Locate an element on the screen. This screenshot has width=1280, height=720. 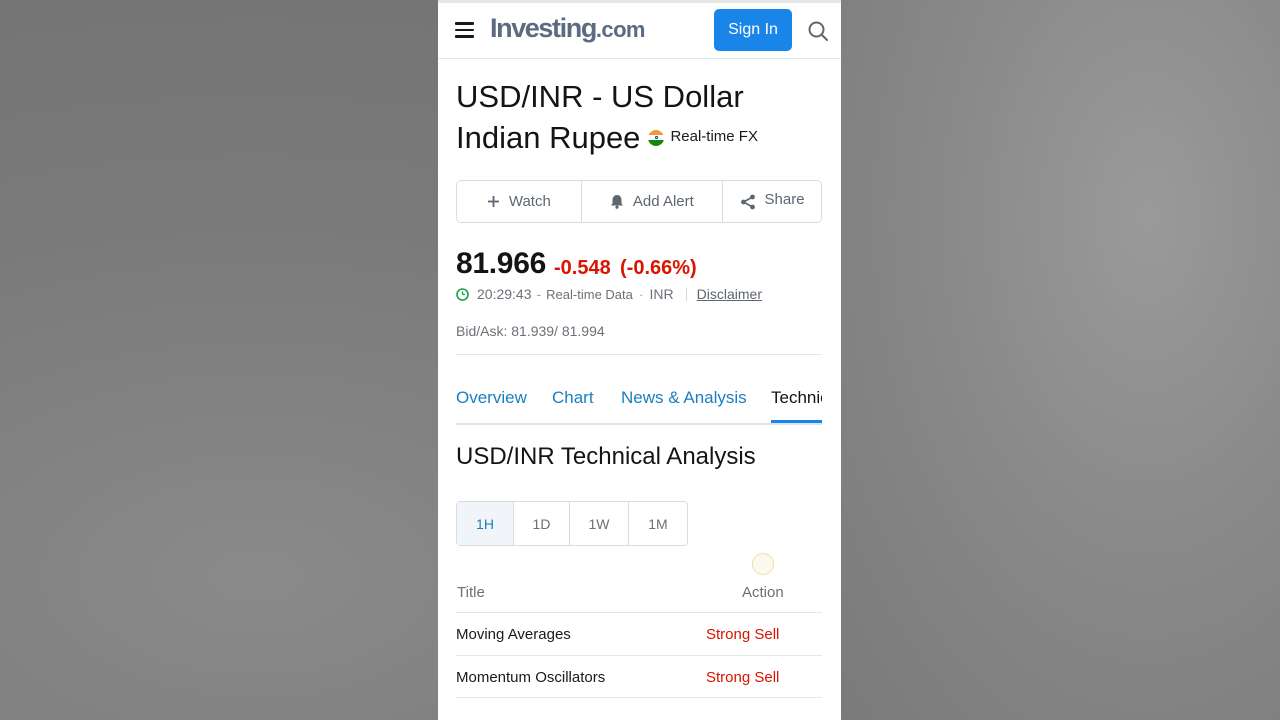
quote-currency: INR is located at coordinates (661, 294).